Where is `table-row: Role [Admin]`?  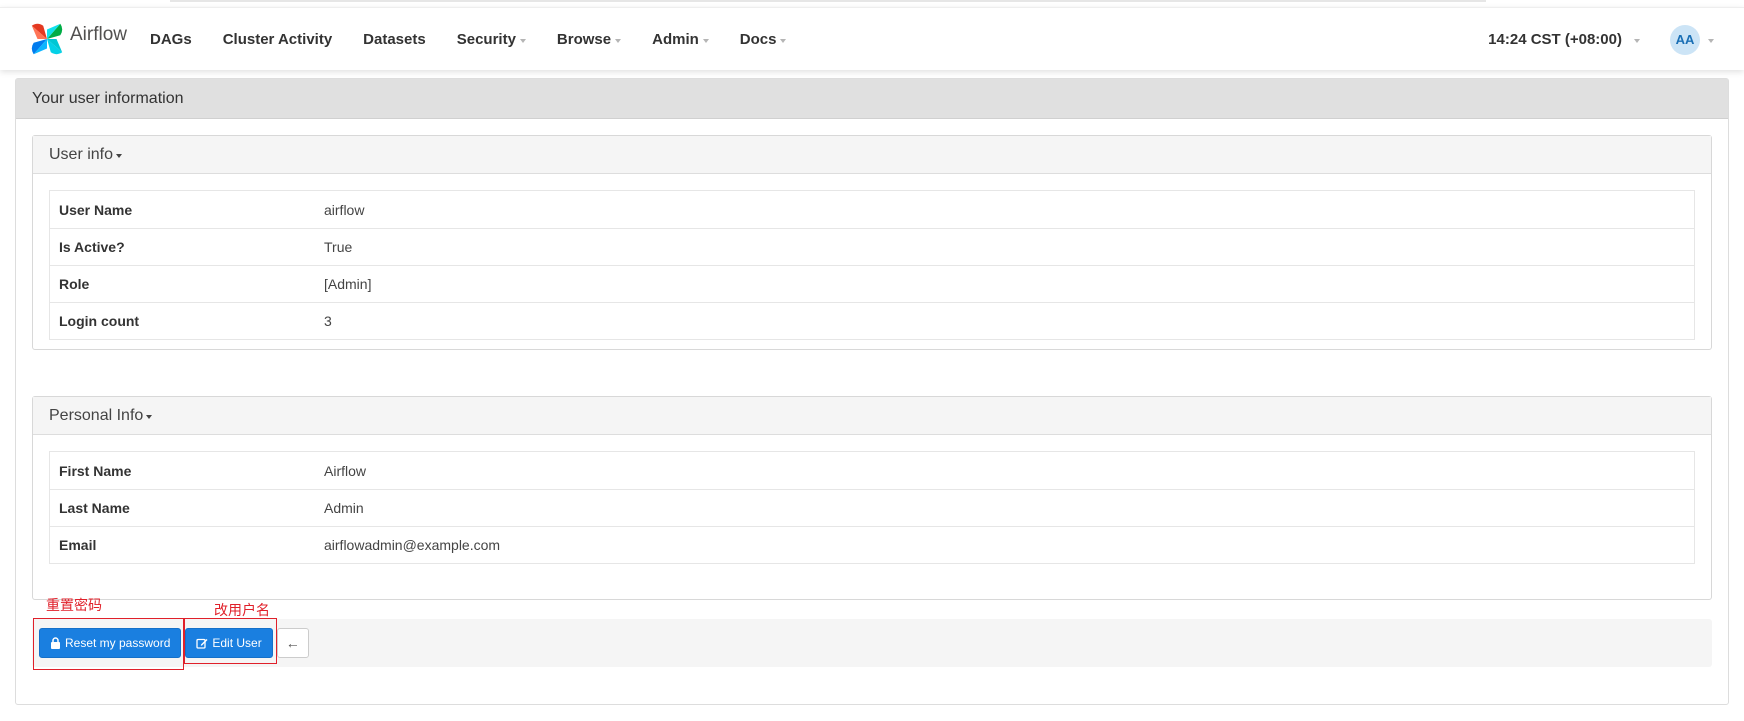
table-row: Role [Admin] is located at coordinates (872, 283).